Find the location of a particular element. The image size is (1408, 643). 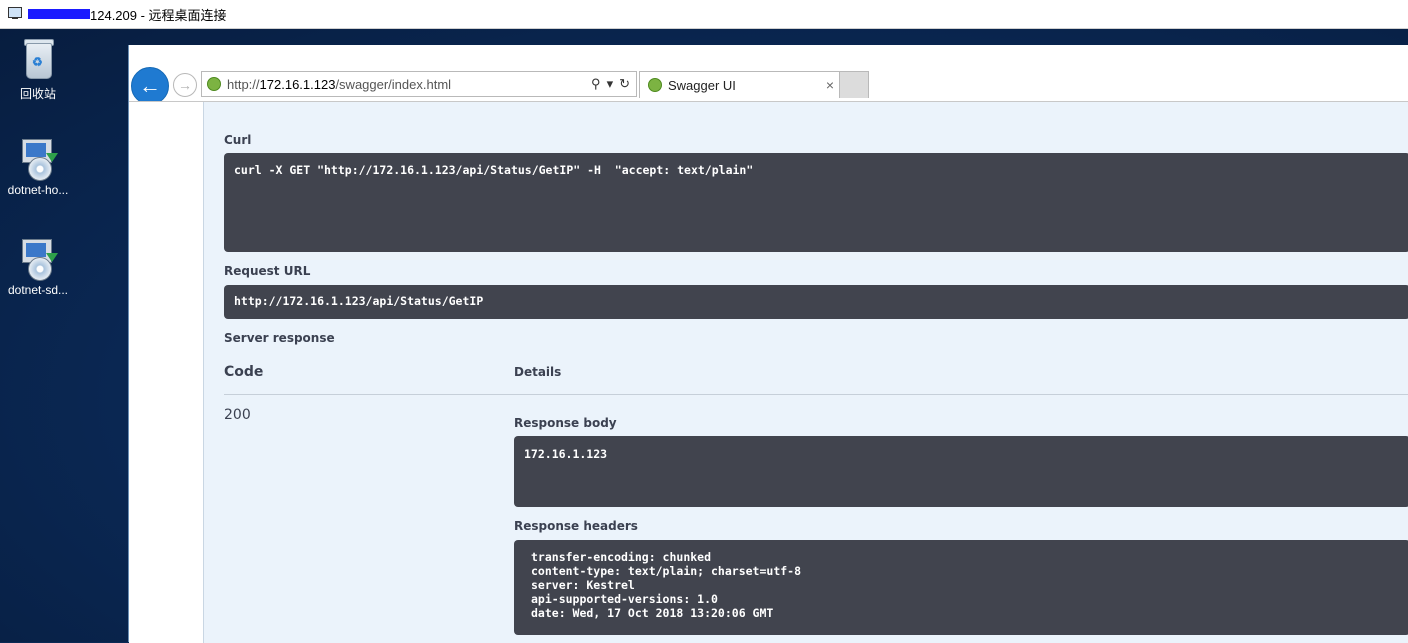

back-button: ← is located at coordinates (150, 86).